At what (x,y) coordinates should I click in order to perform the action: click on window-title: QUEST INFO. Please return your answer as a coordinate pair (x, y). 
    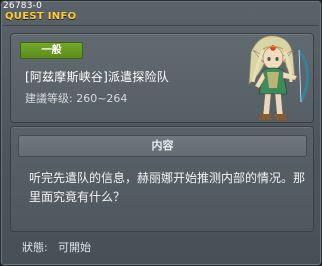
    Looking at the image, I should click on (41, 16).